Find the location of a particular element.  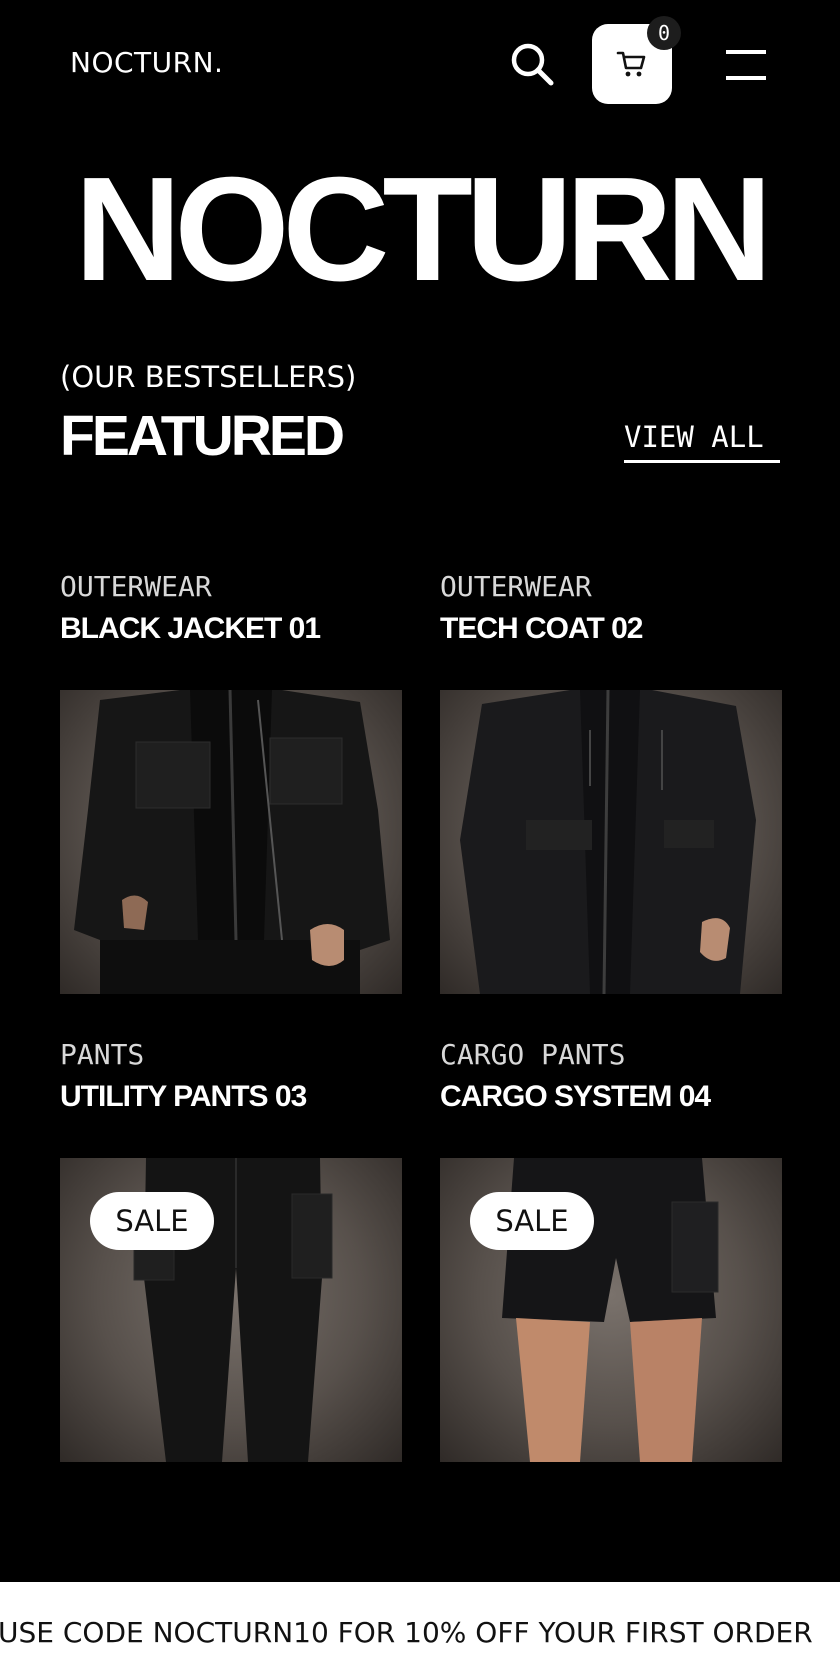

cart-count-badge: 0 is located at coordinates (664, 33).